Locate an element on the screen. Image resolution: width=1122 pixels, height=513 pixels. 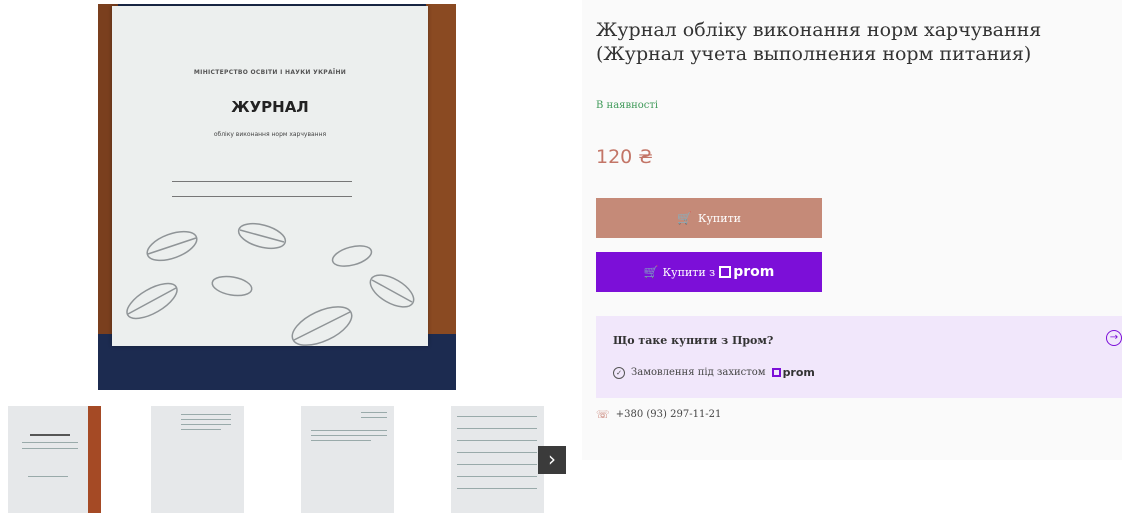
leaf-pattern-decoration is located at coordinates (270, 284).